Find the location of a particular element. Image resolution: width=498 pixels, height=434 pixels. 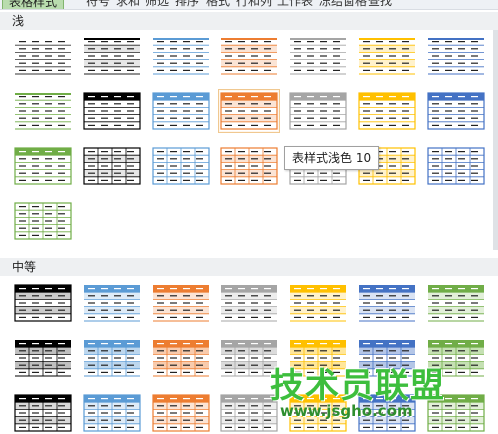

toolbar-item: 工作表 is located at coordinates (295, 4).